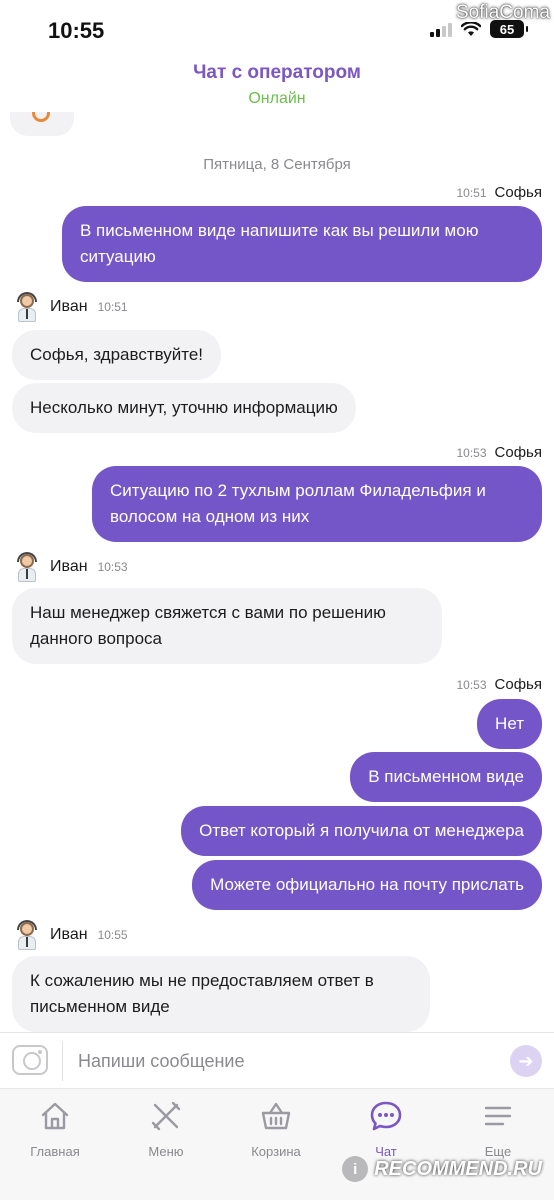  Describe the element at coordinates (277, 98) in the screenshot. I see `online-status: Онлайн` at that location.